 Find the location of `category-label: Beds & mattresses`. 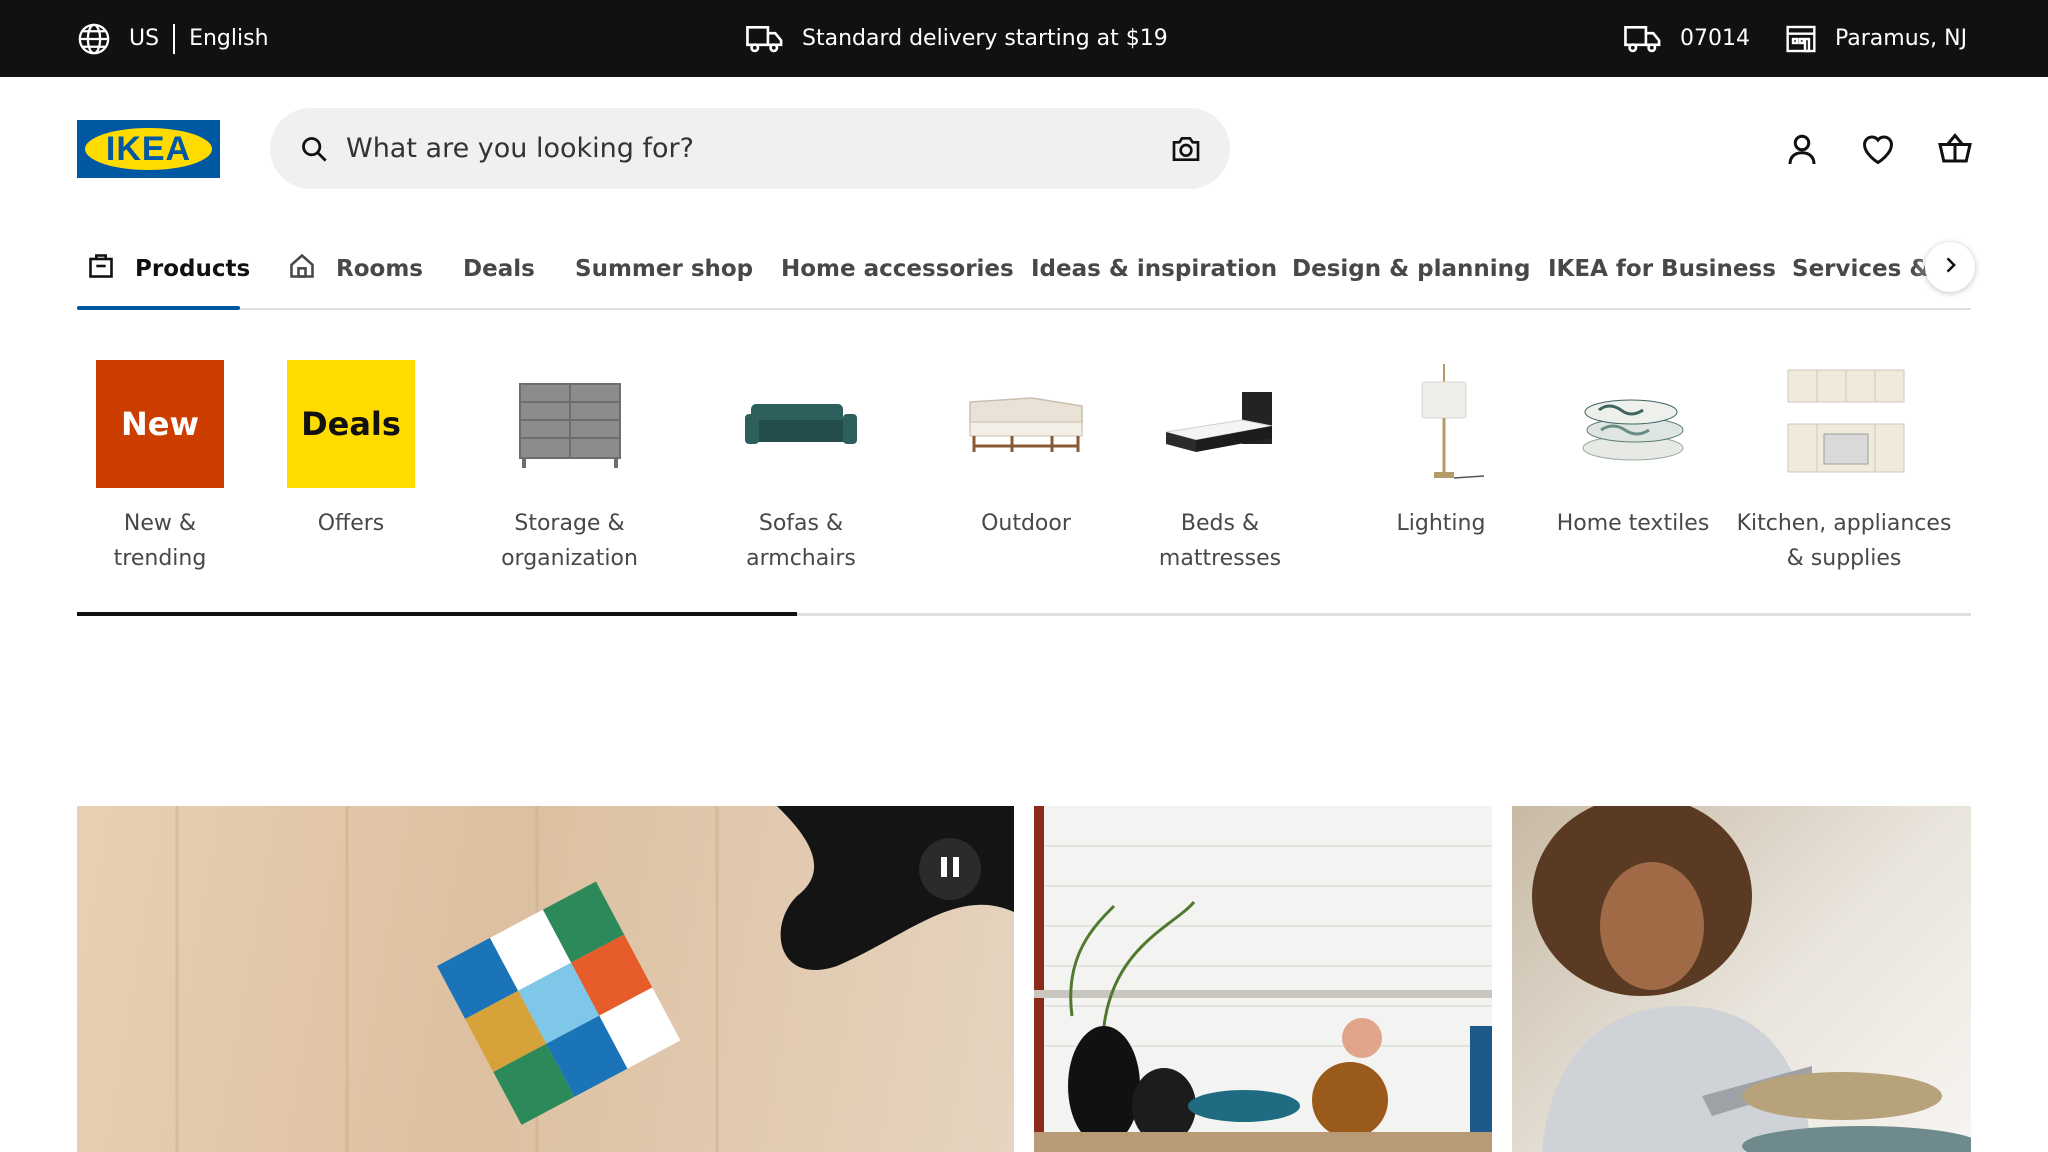

category-label: Beds & mattresses is located at coordinates (1220, 541).